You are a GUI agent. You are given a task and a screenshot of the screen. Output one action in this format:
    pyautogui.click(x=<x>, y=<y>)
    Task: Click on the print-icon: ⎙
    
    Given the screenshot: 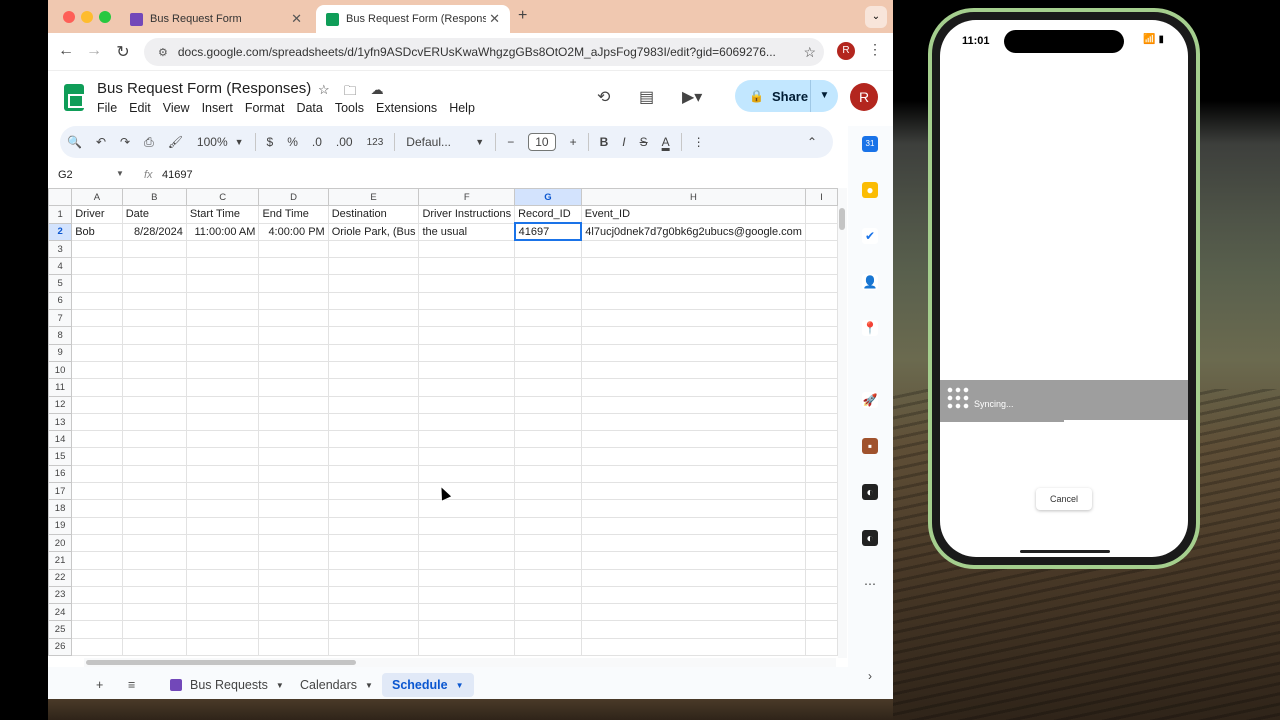 What is the action you would take?
    pyautogui.click(x=149, y=142)
    